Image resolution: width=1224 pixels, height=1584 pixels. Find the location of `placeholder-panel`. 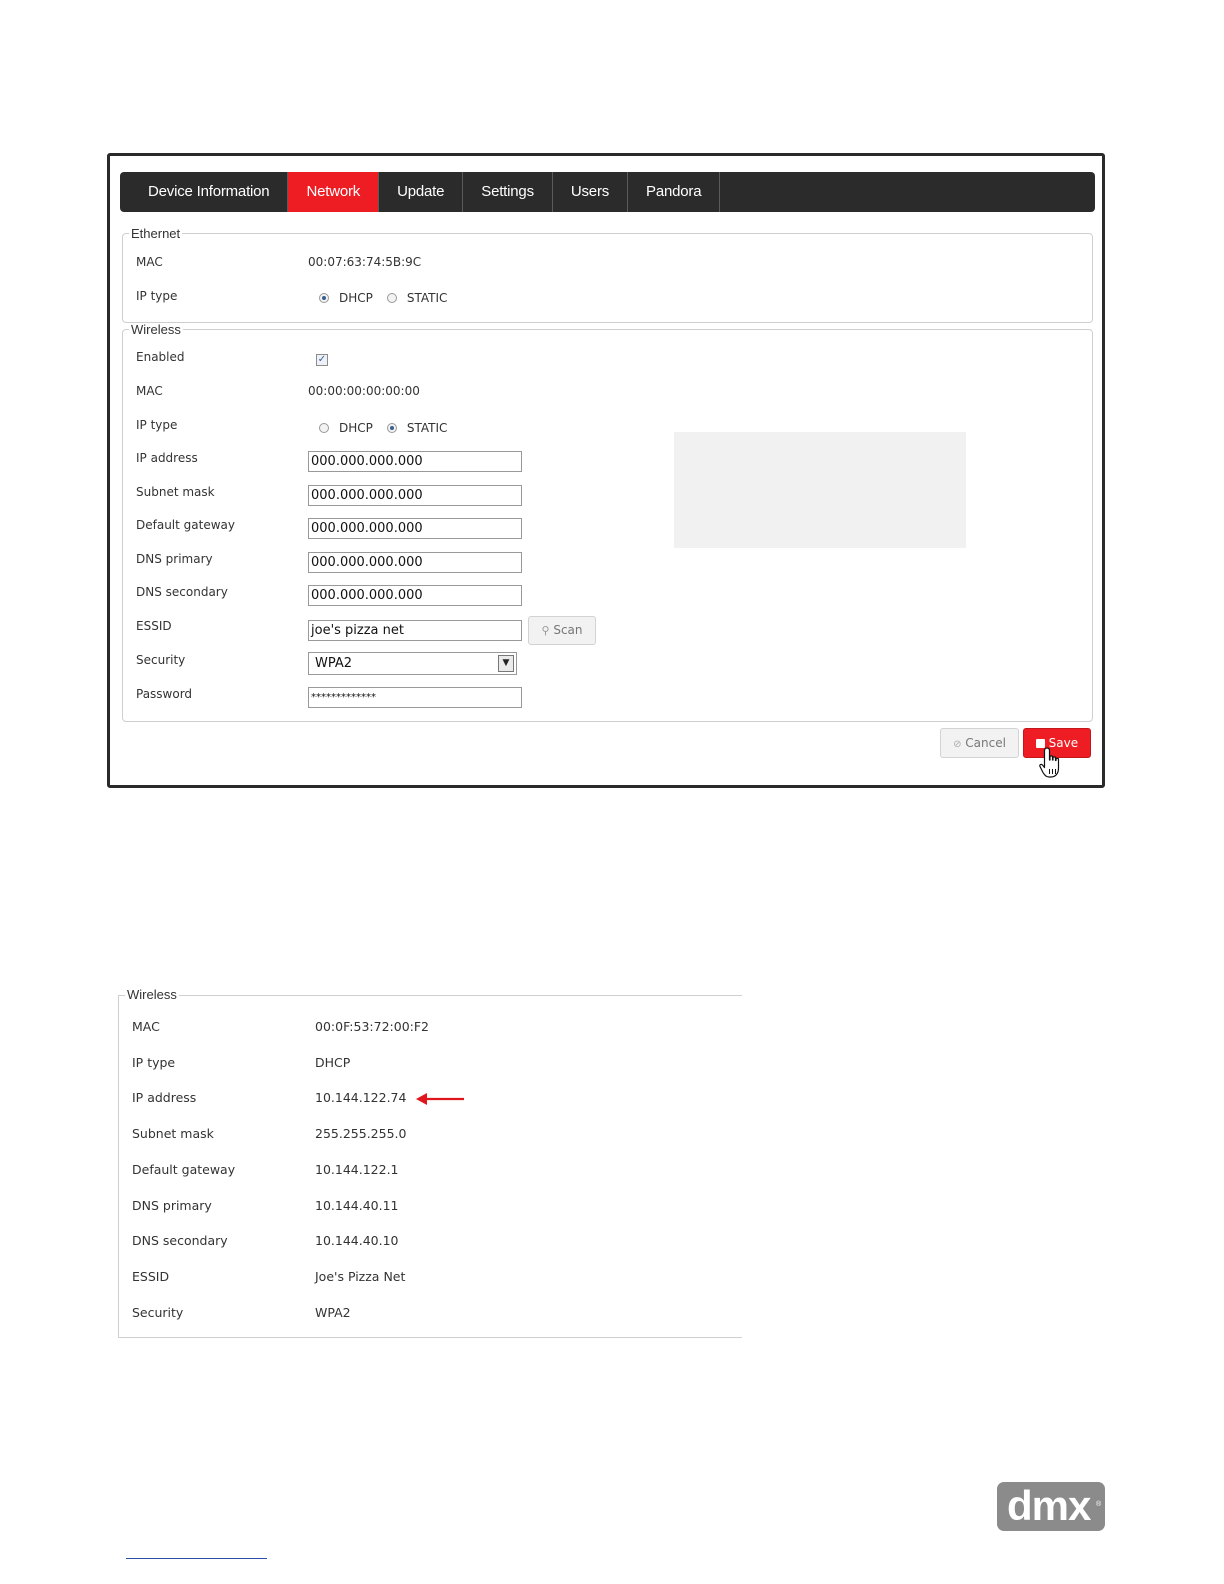

placeholder-panel is located at coordinates (820, 490).